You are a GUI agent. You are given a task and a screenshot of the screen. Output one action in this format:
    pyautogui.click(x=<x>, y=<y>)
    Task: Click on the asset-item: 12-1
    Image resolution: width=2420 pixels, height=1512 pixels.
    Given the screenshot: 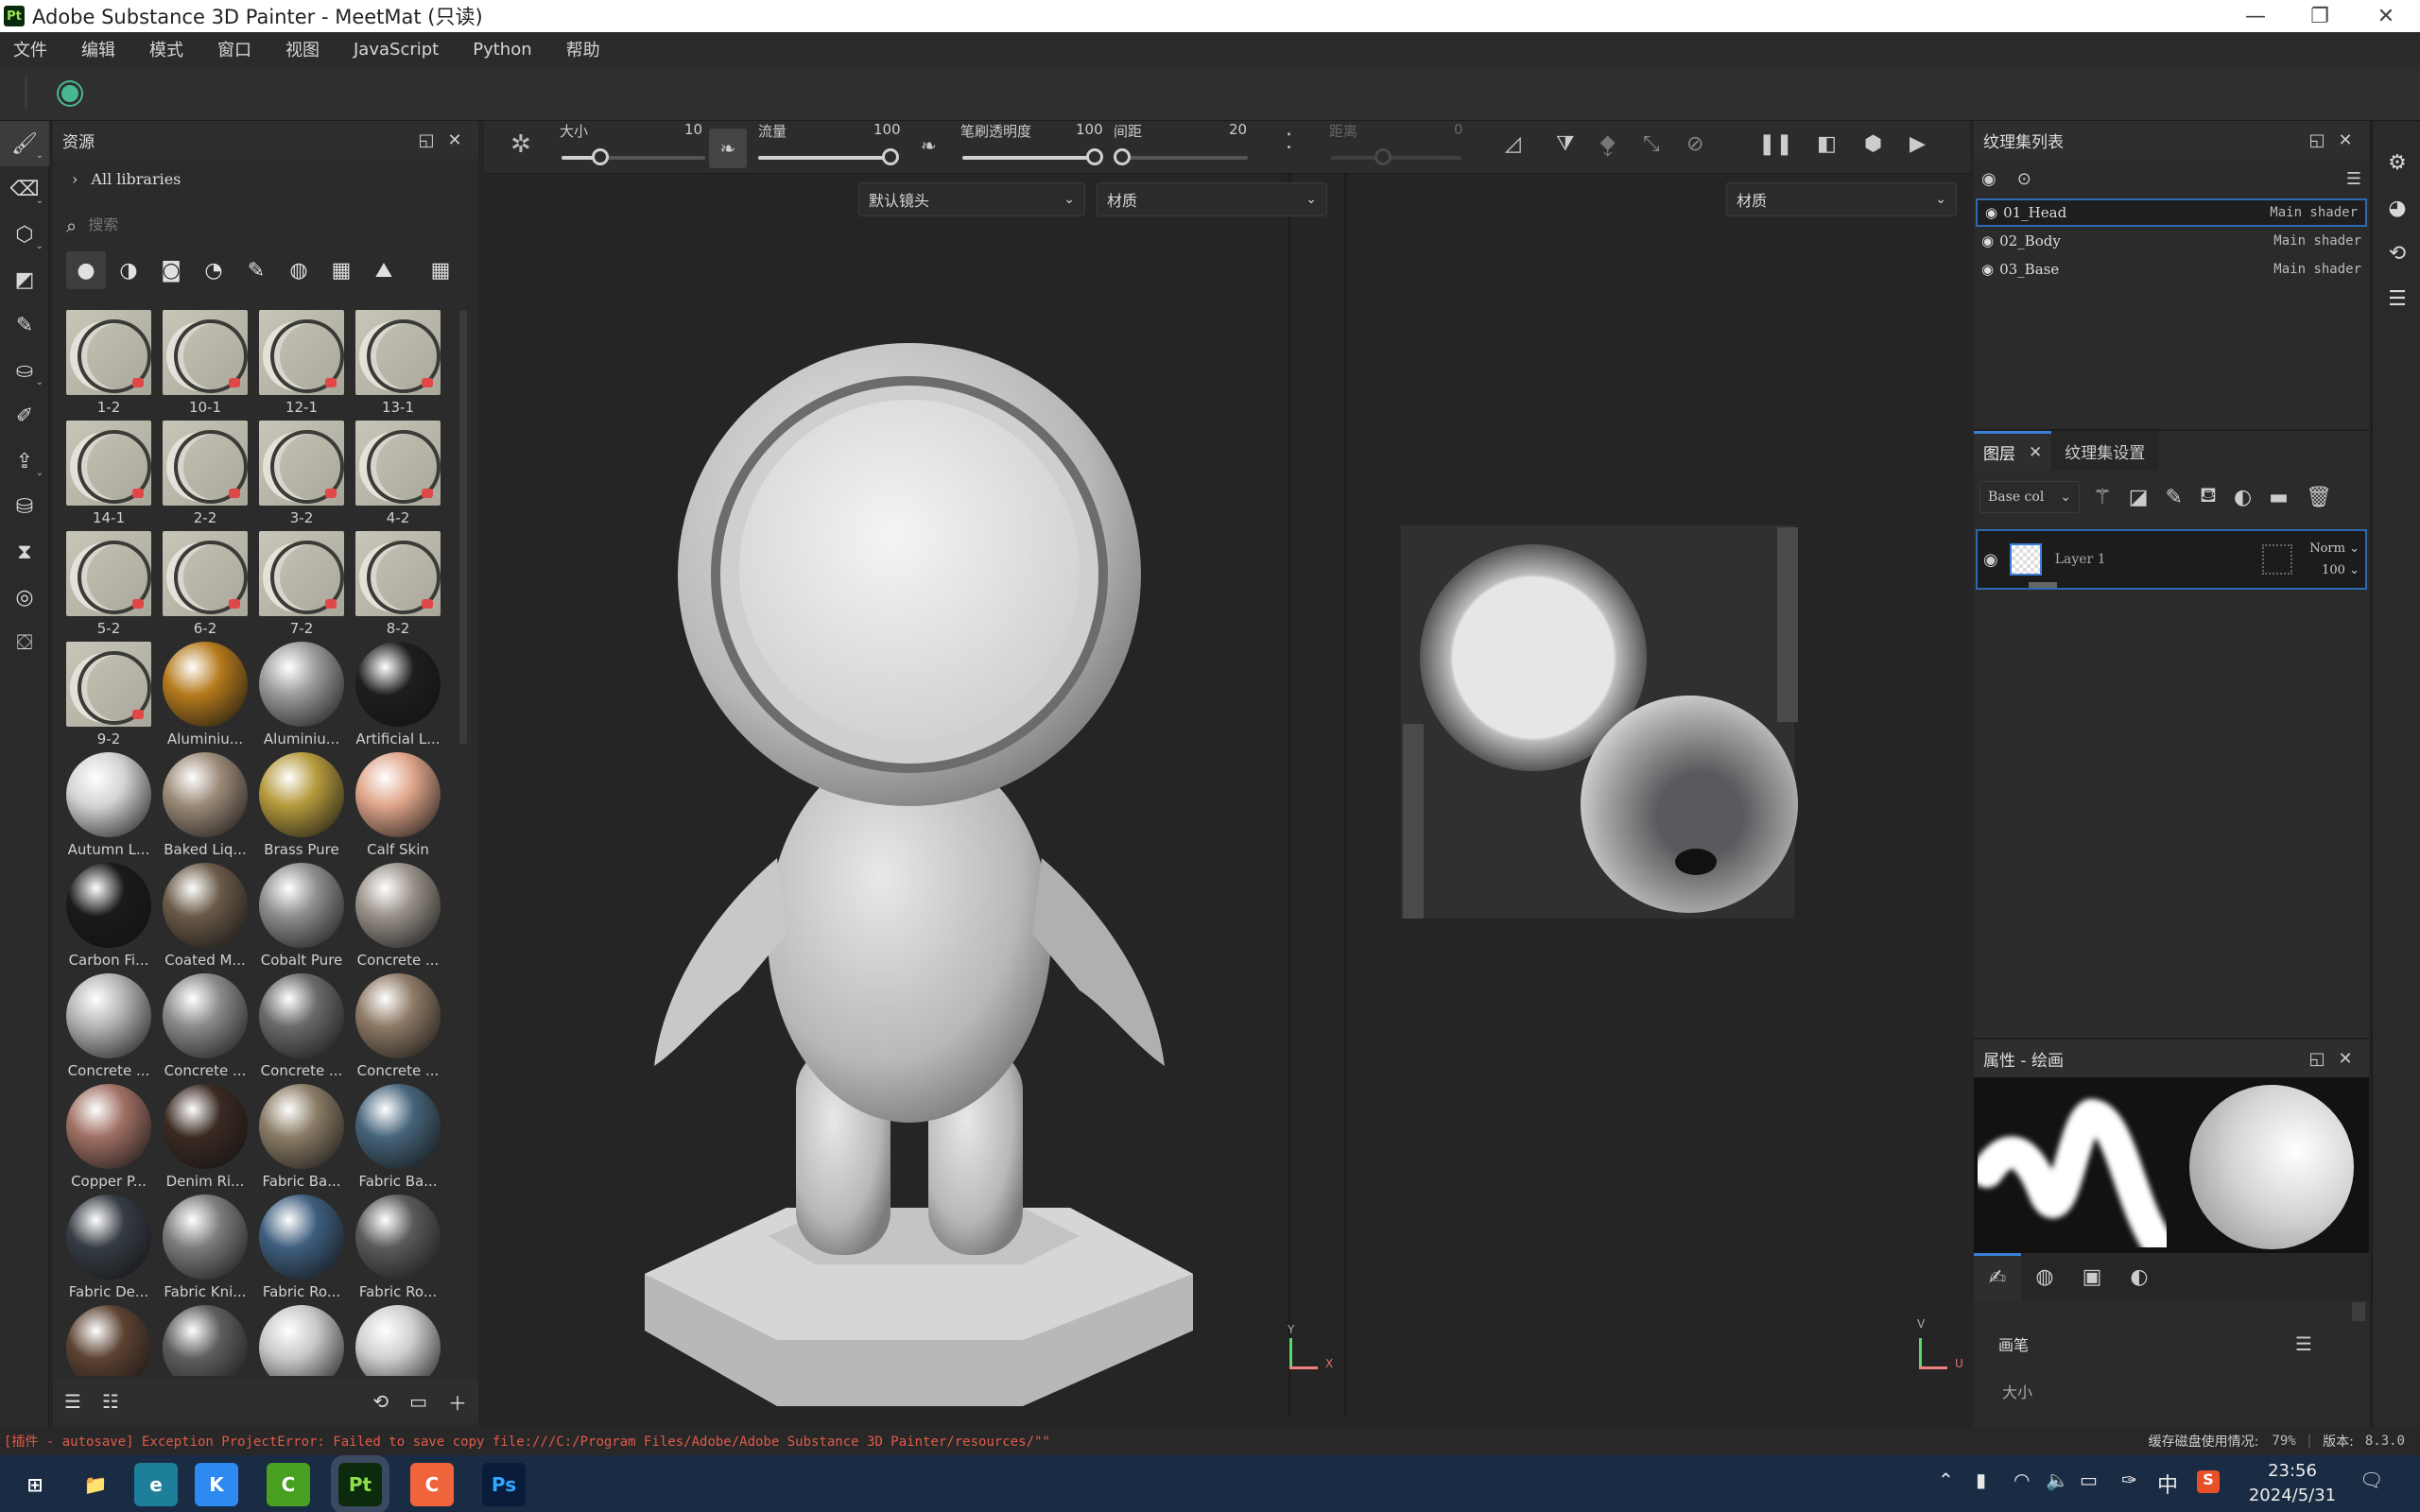 What is the action you would take?
    pyautogui.click(x=302, y=365)
    